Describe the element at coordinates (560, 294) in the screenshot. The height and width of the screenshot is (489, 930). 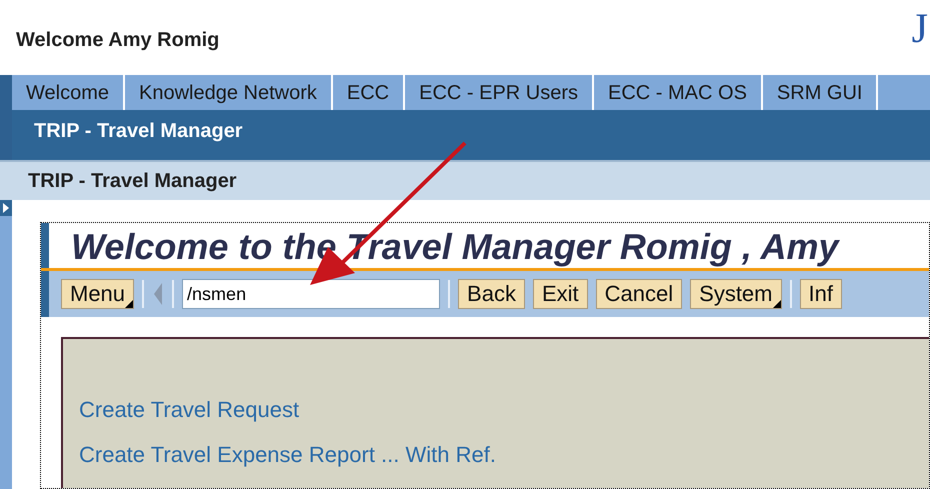
I see `toolbar-button: Exit` at that location.